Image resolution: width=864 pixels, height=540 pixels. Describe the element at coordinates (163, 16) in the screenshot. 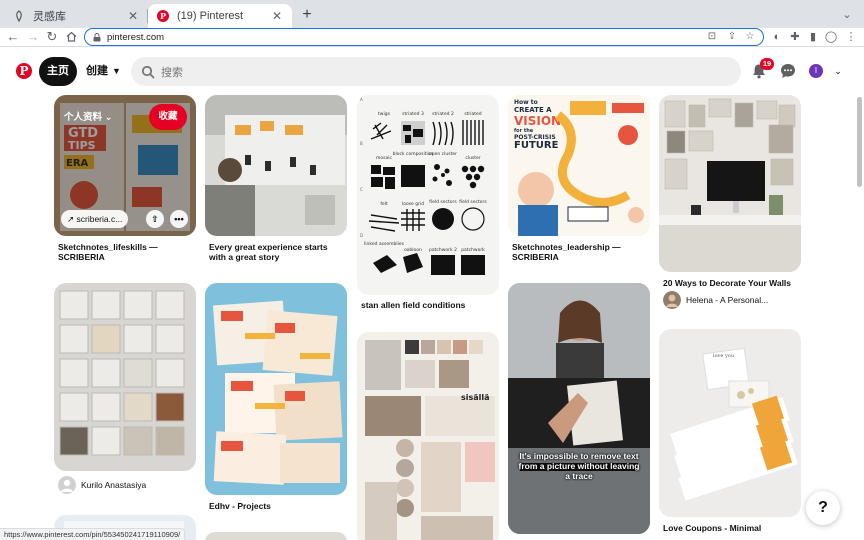

I see `svg-text: P` at that location.